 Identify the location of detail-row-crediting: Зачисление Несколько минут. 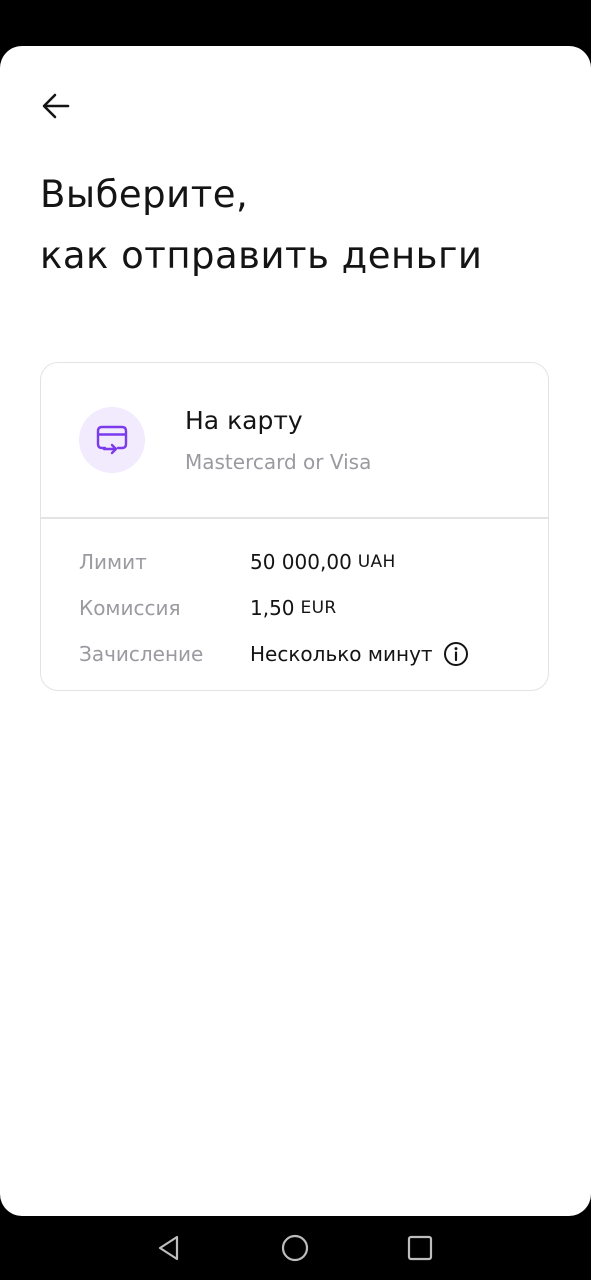
(303, 654).